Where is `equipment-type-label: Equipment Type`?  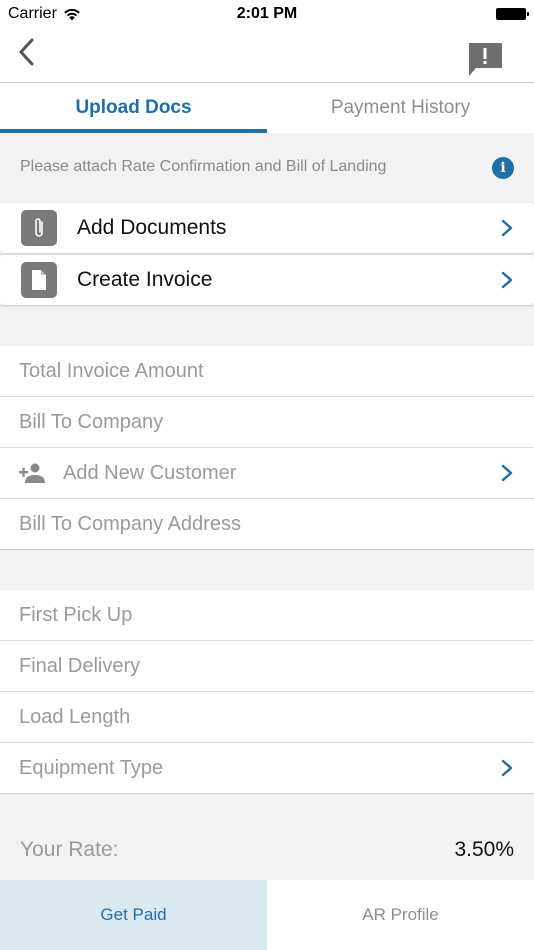 equipment-type-label: Equipment Type is located at coordinates (91, 767).